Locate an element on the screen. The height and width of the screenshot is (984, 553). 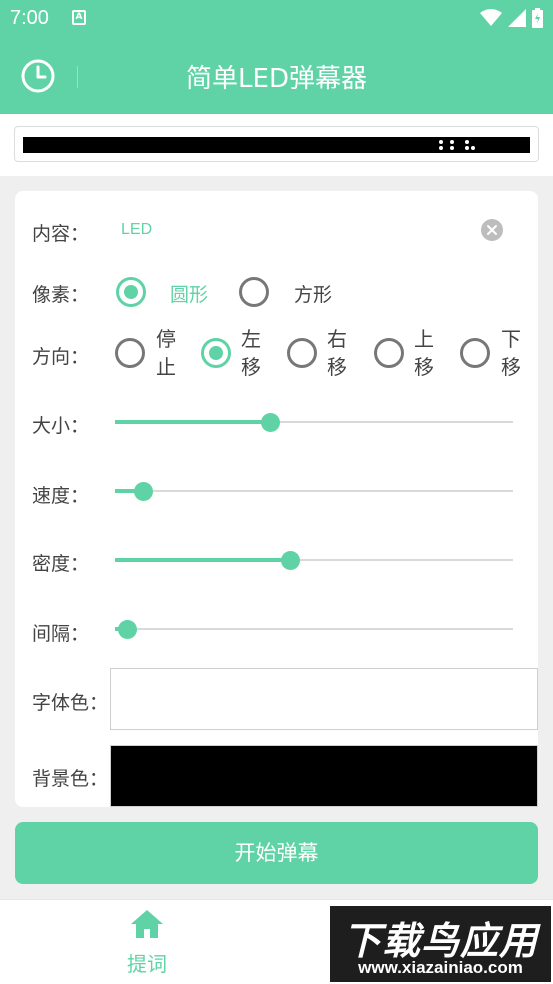
size-slider is located at coordinates (314, 422).